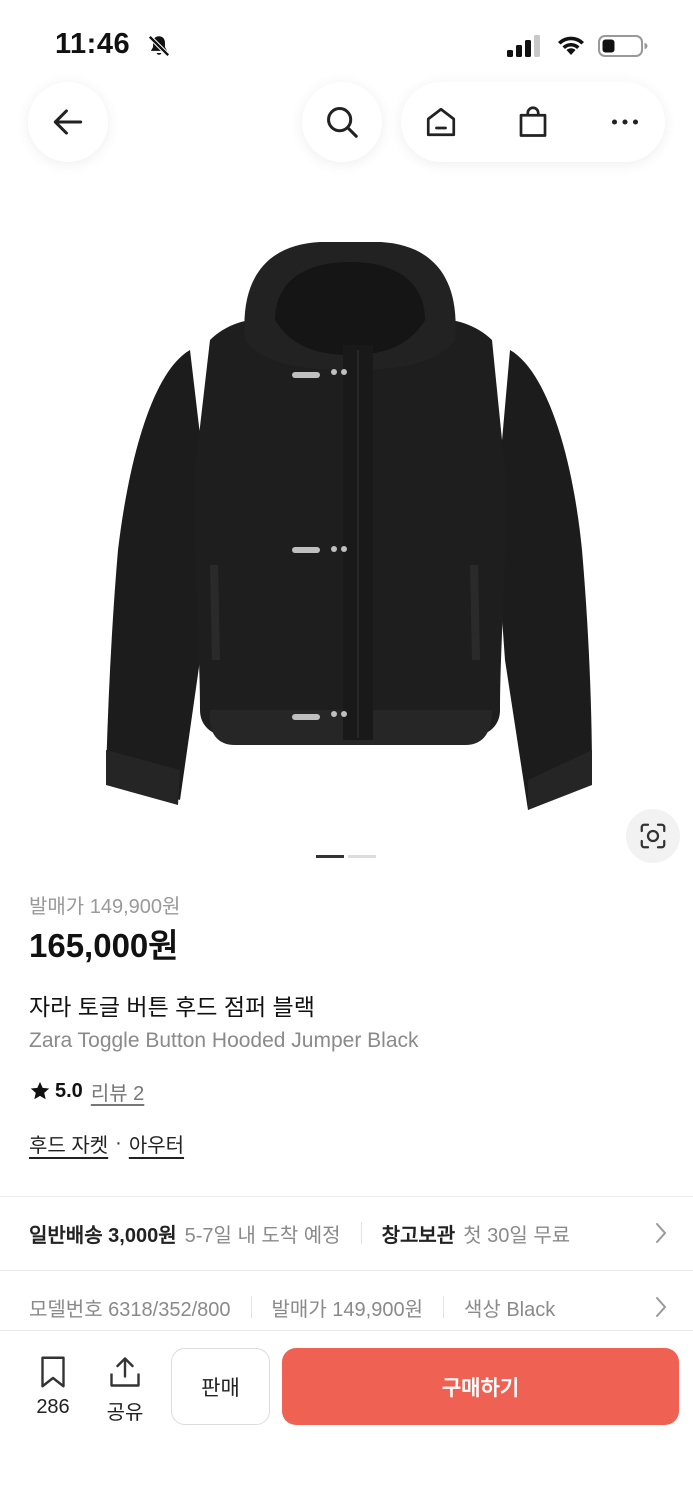  What do you see at coordinates (125, 1413) in the screenshot?
I see `share-label: 공유` at bounding box center [125, 1413].